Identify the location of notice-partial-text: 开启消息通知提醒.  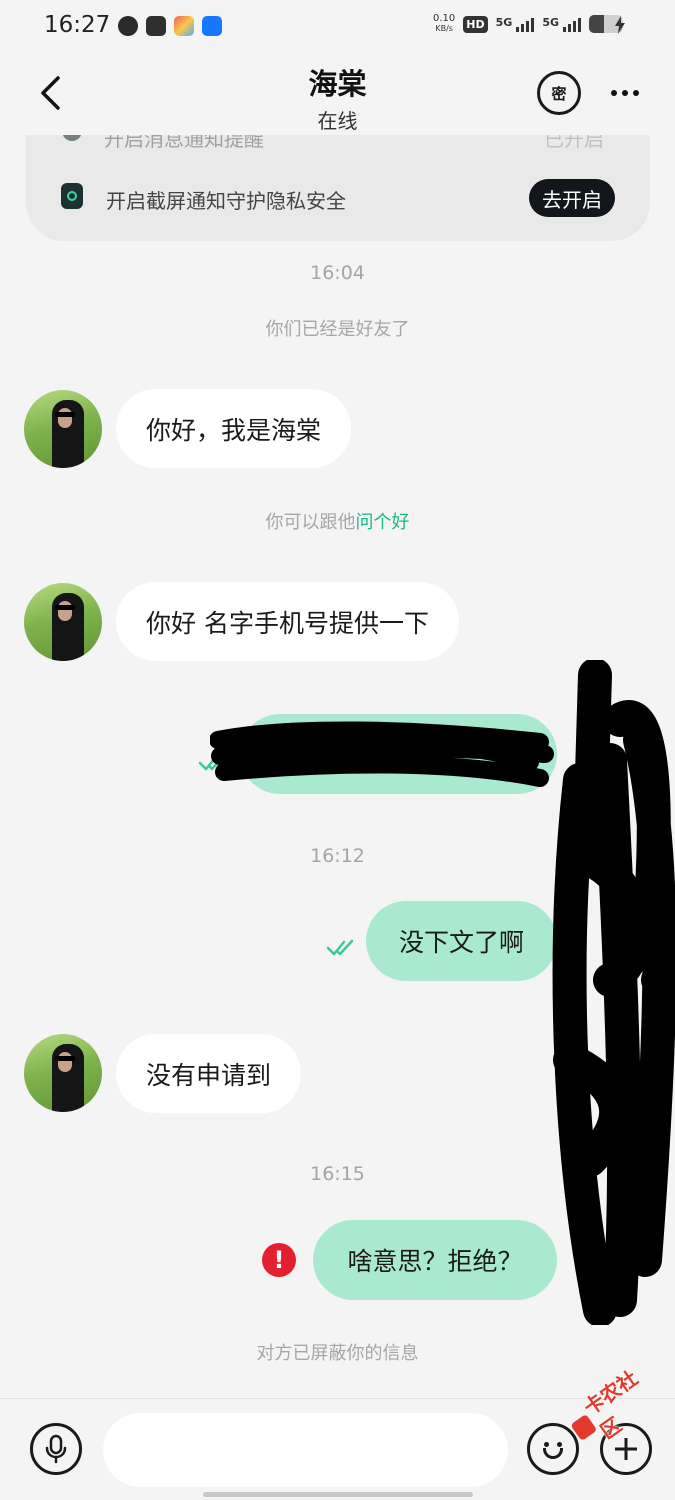
(184, 143).